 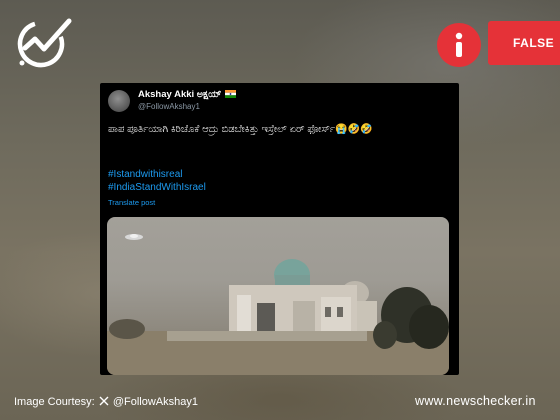 What do you see at coordinates (155, 402) in the screenshot?
I see `courtesy-handle: @FollowAkshay1` at bounding box center [155, 402].